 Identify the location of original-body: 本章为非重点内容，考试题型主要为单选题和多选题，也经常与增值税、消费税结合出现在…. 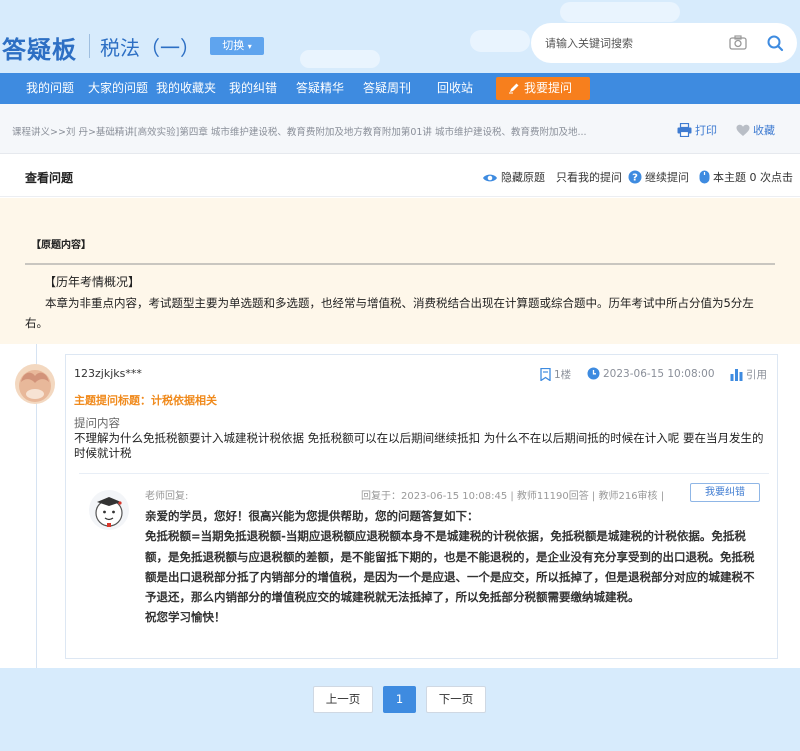
(389, 313).